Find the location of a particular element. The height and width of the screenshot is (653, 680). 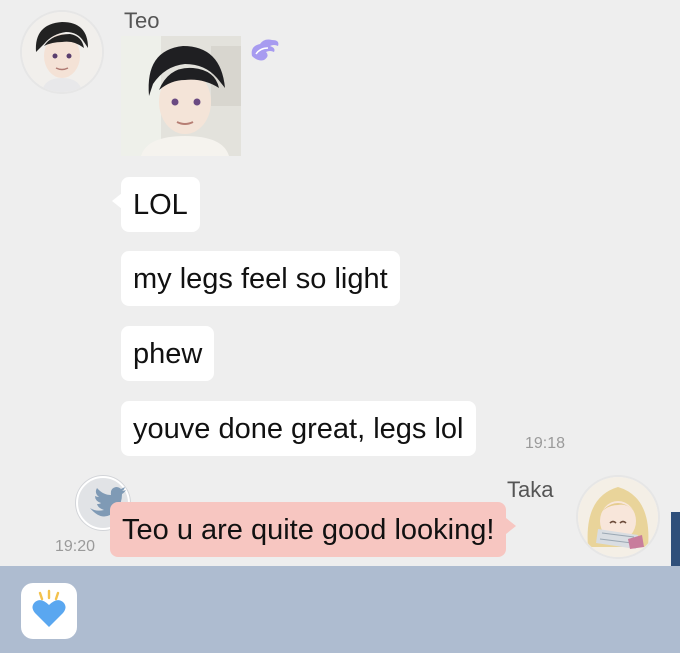

message-bubble: youve done great, legs lol is located at coordinates (298, 428).